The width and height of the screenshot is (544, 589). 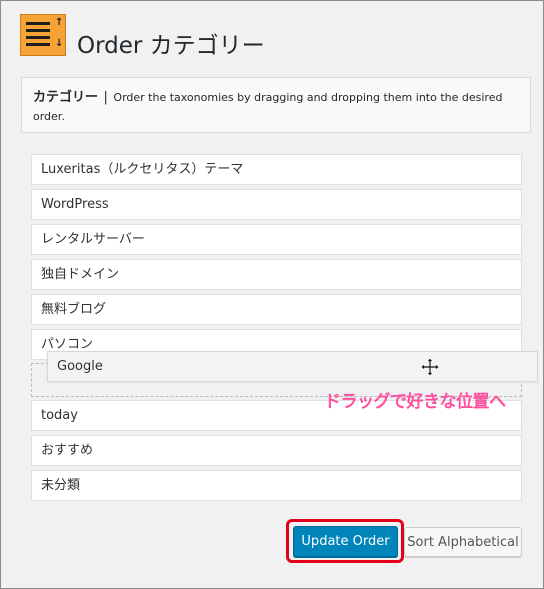 What do you see at coordinates (66, 97) in the screenshot?
I see `description-title: カテゴリー` at bounding box center [66, 97].